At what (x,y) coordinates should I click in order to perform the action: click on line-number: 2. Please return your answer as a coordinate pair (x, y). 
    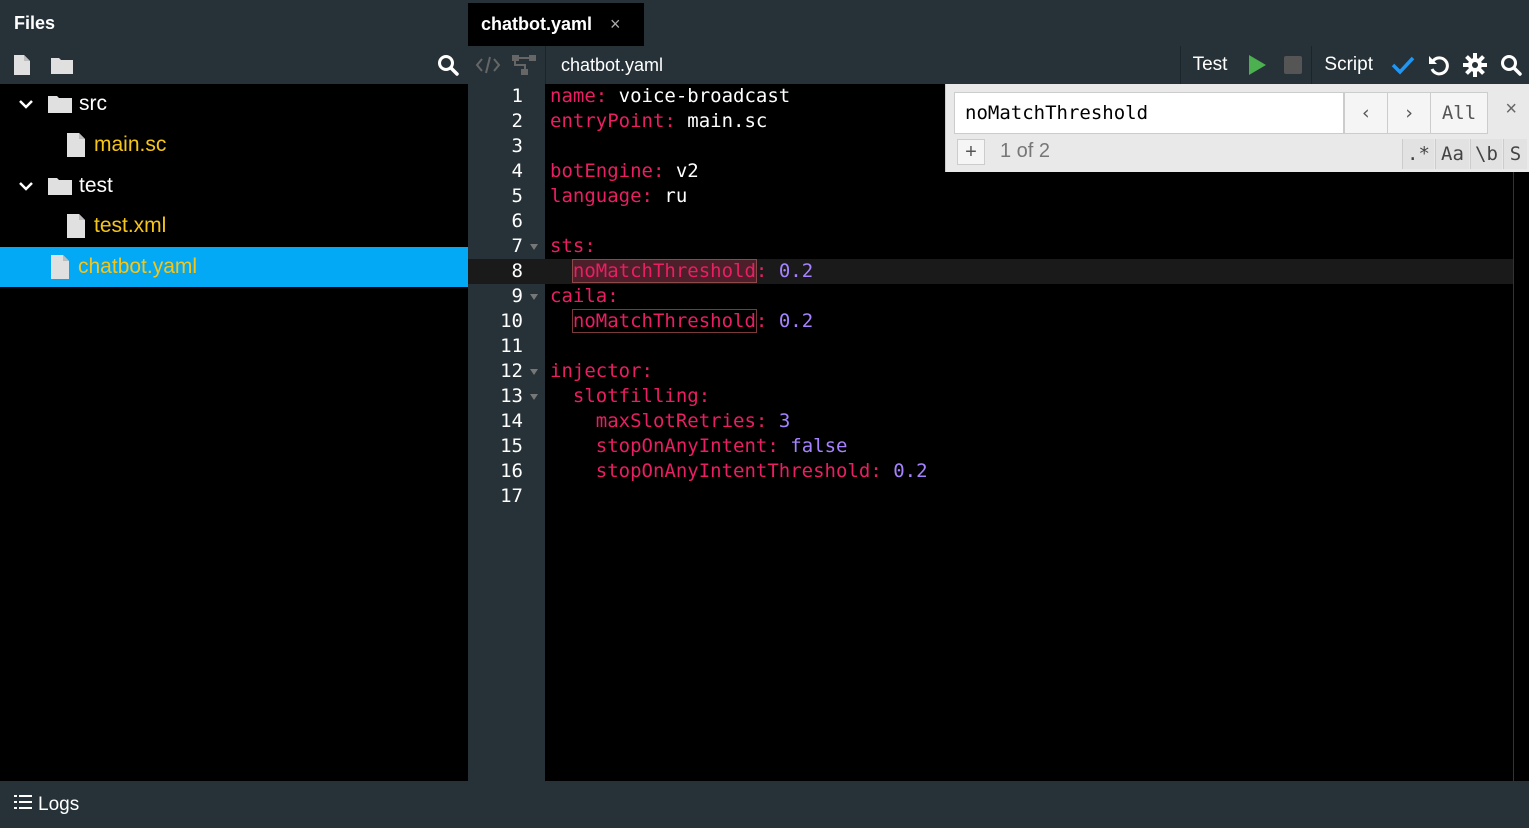
    Looking at the image, I should click on (517, 121).